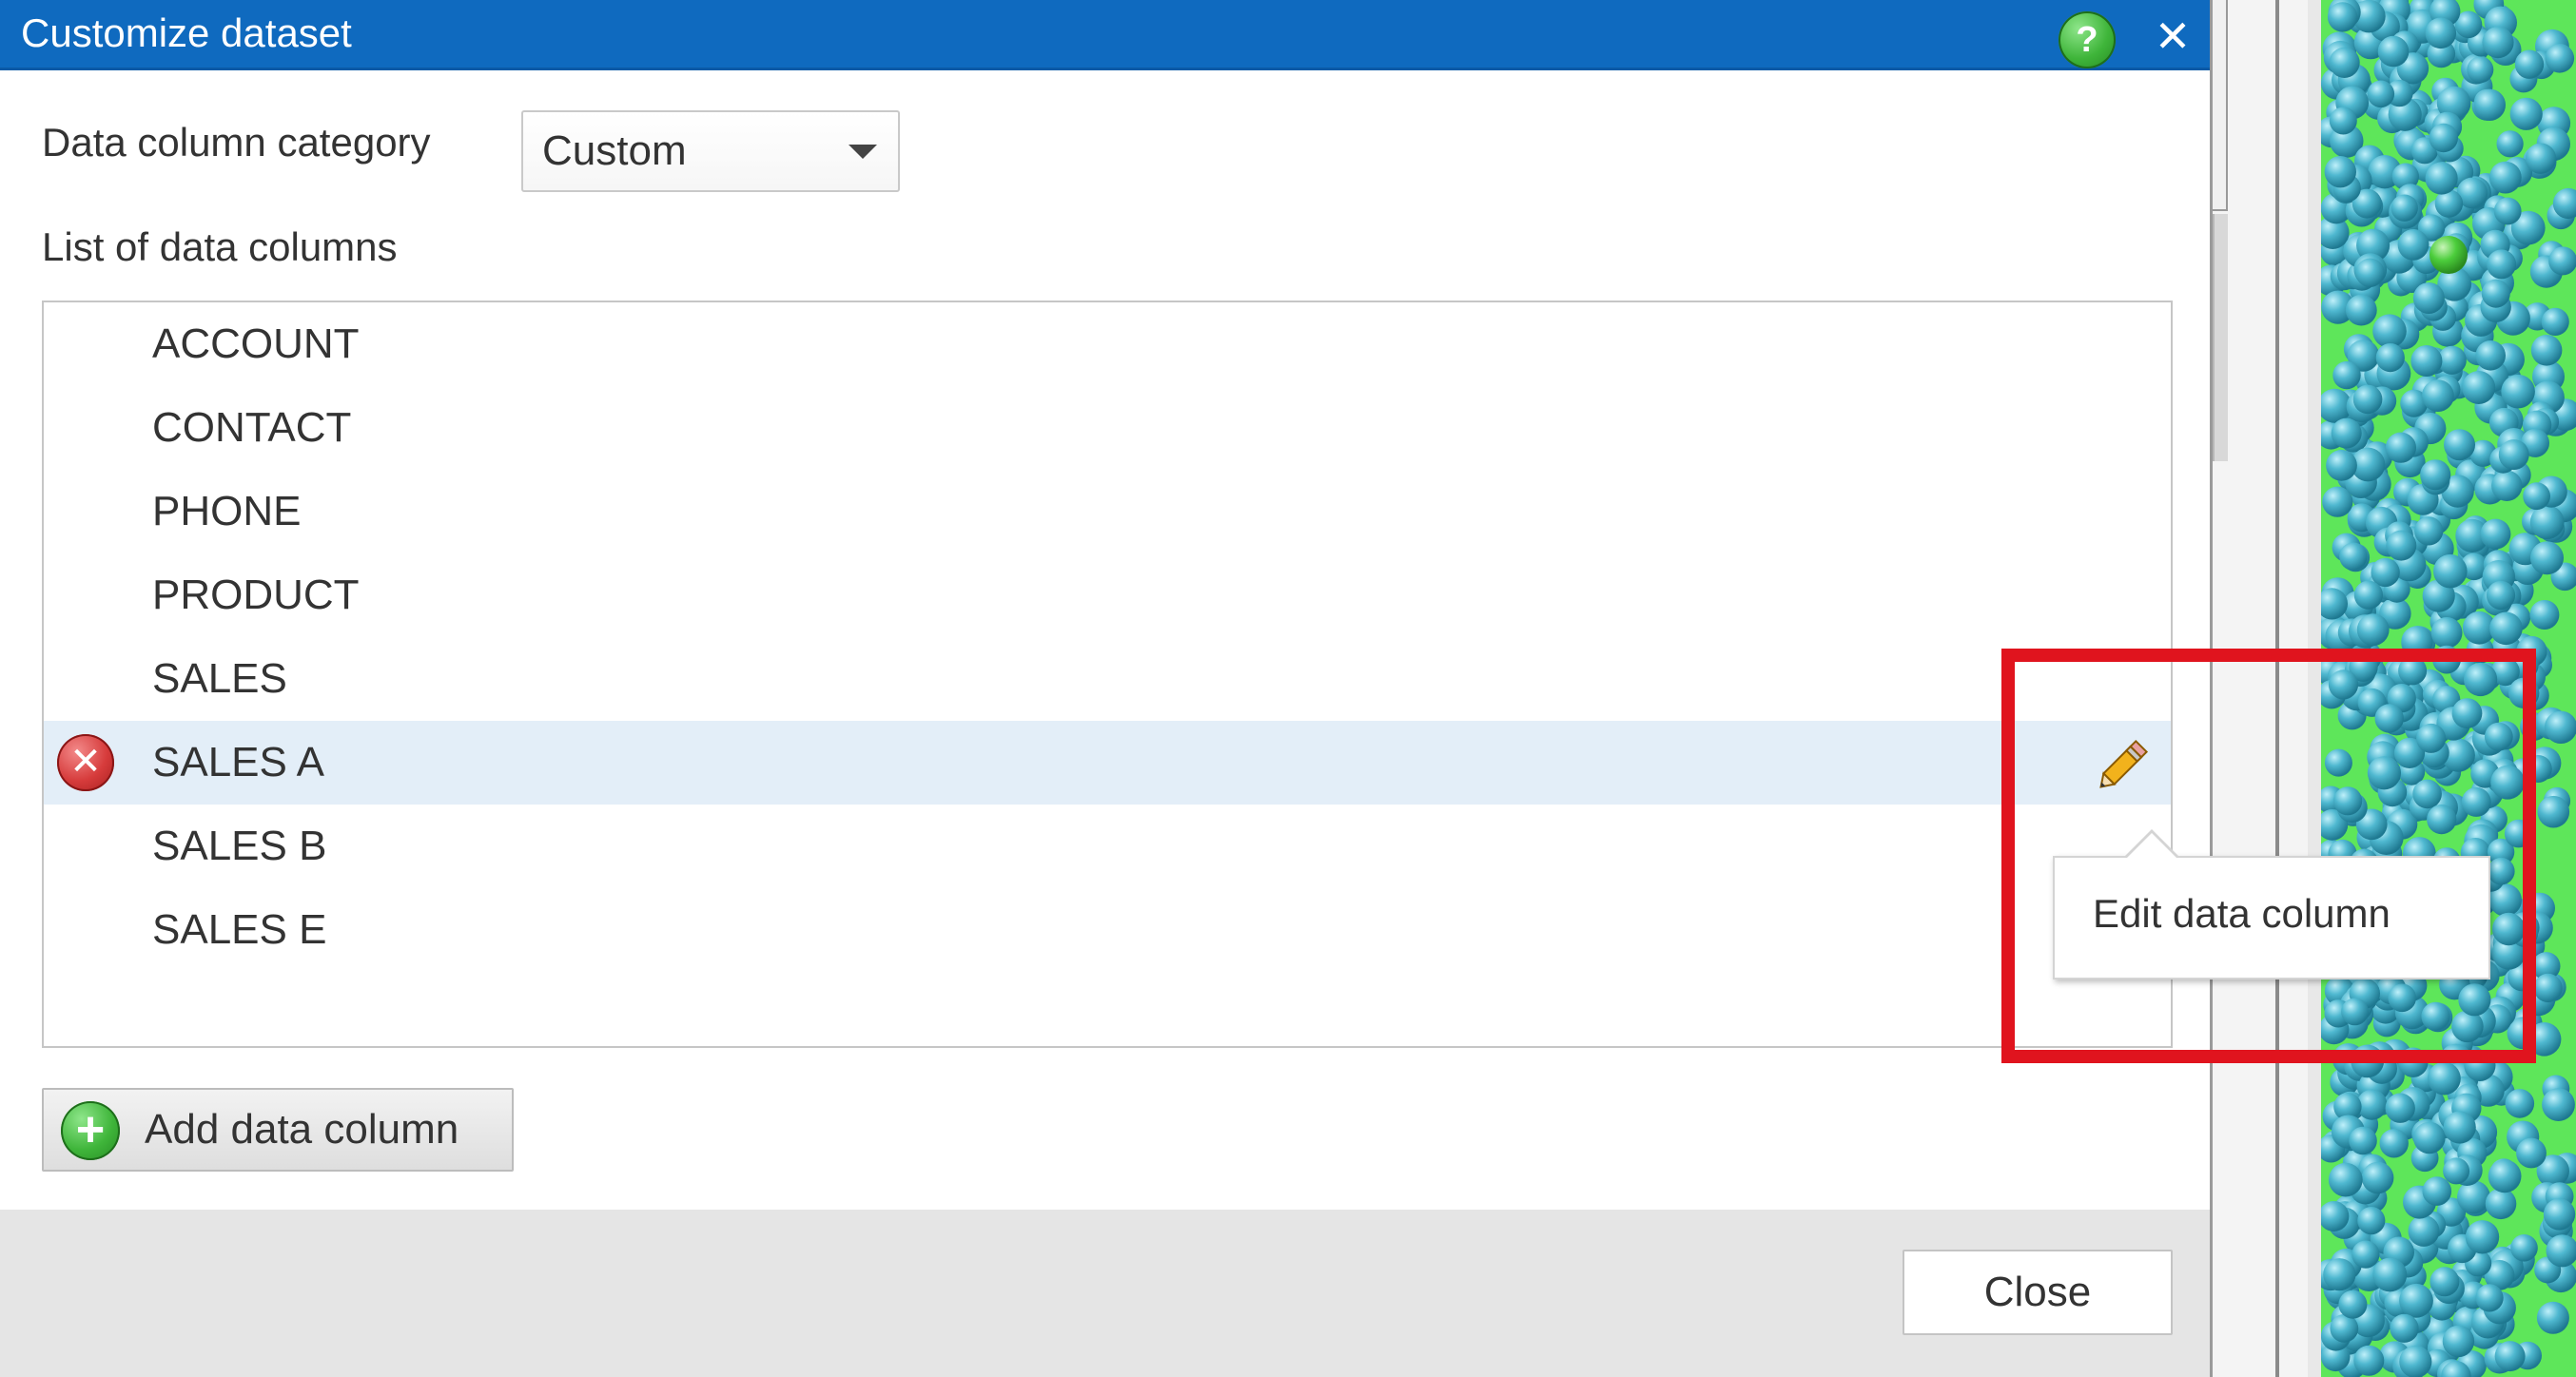 The image size is (2576, 1377). What do you see at coordinates (2038, 1292) in the screenshot?
I see `close-button: Close` at bounding box center [2038, 1292].